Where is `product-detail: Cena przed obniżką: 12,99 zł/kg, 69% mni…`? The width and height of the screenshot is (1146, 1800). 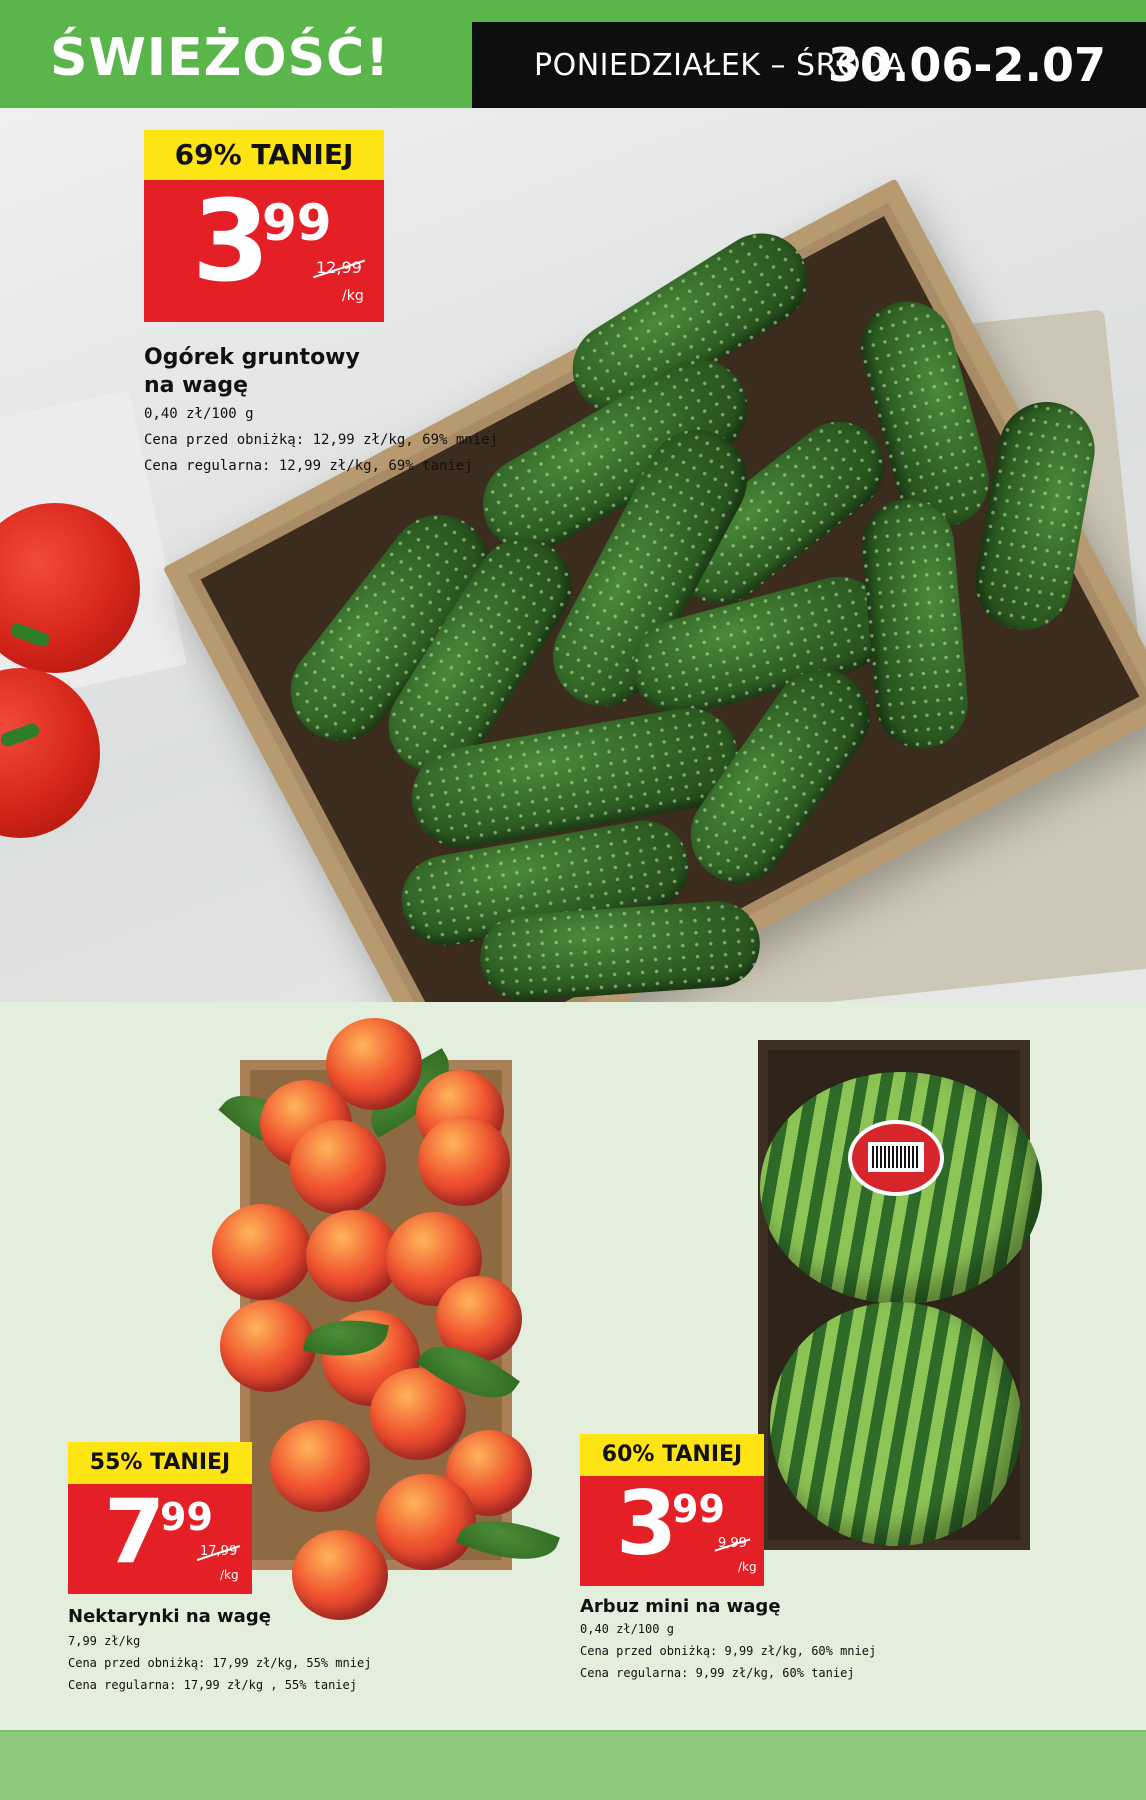 product-detail: Cena przed obniżką: 12,99 zł/kg, 69% mni… is located at coordinates (321, 440).